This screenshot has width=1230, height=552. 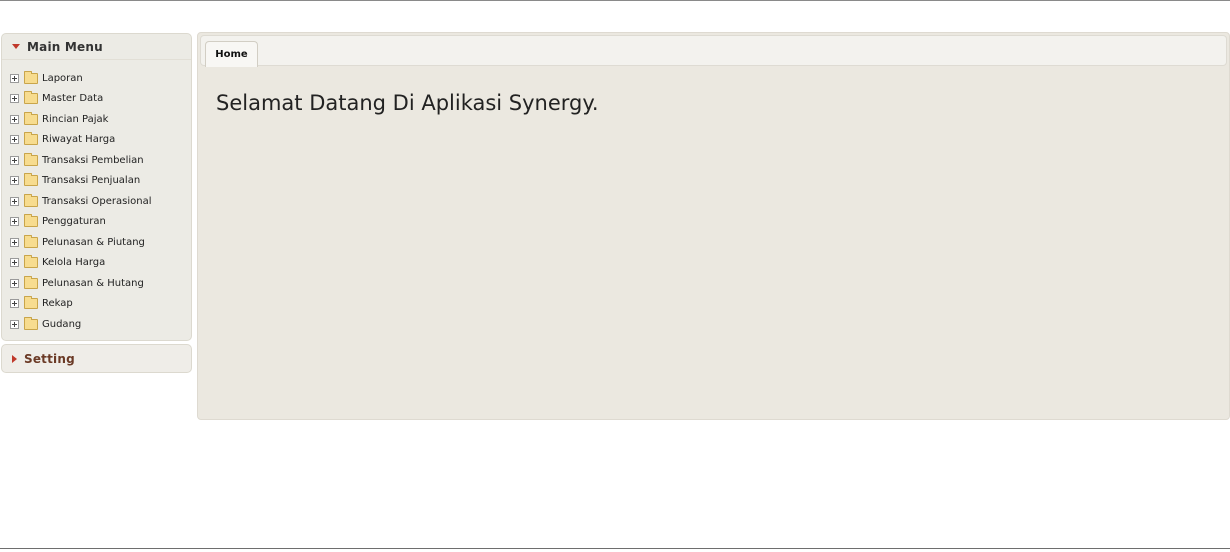 I want to click on tree-item-label: Transaksi Pembelian, so click(x=93, y=160).